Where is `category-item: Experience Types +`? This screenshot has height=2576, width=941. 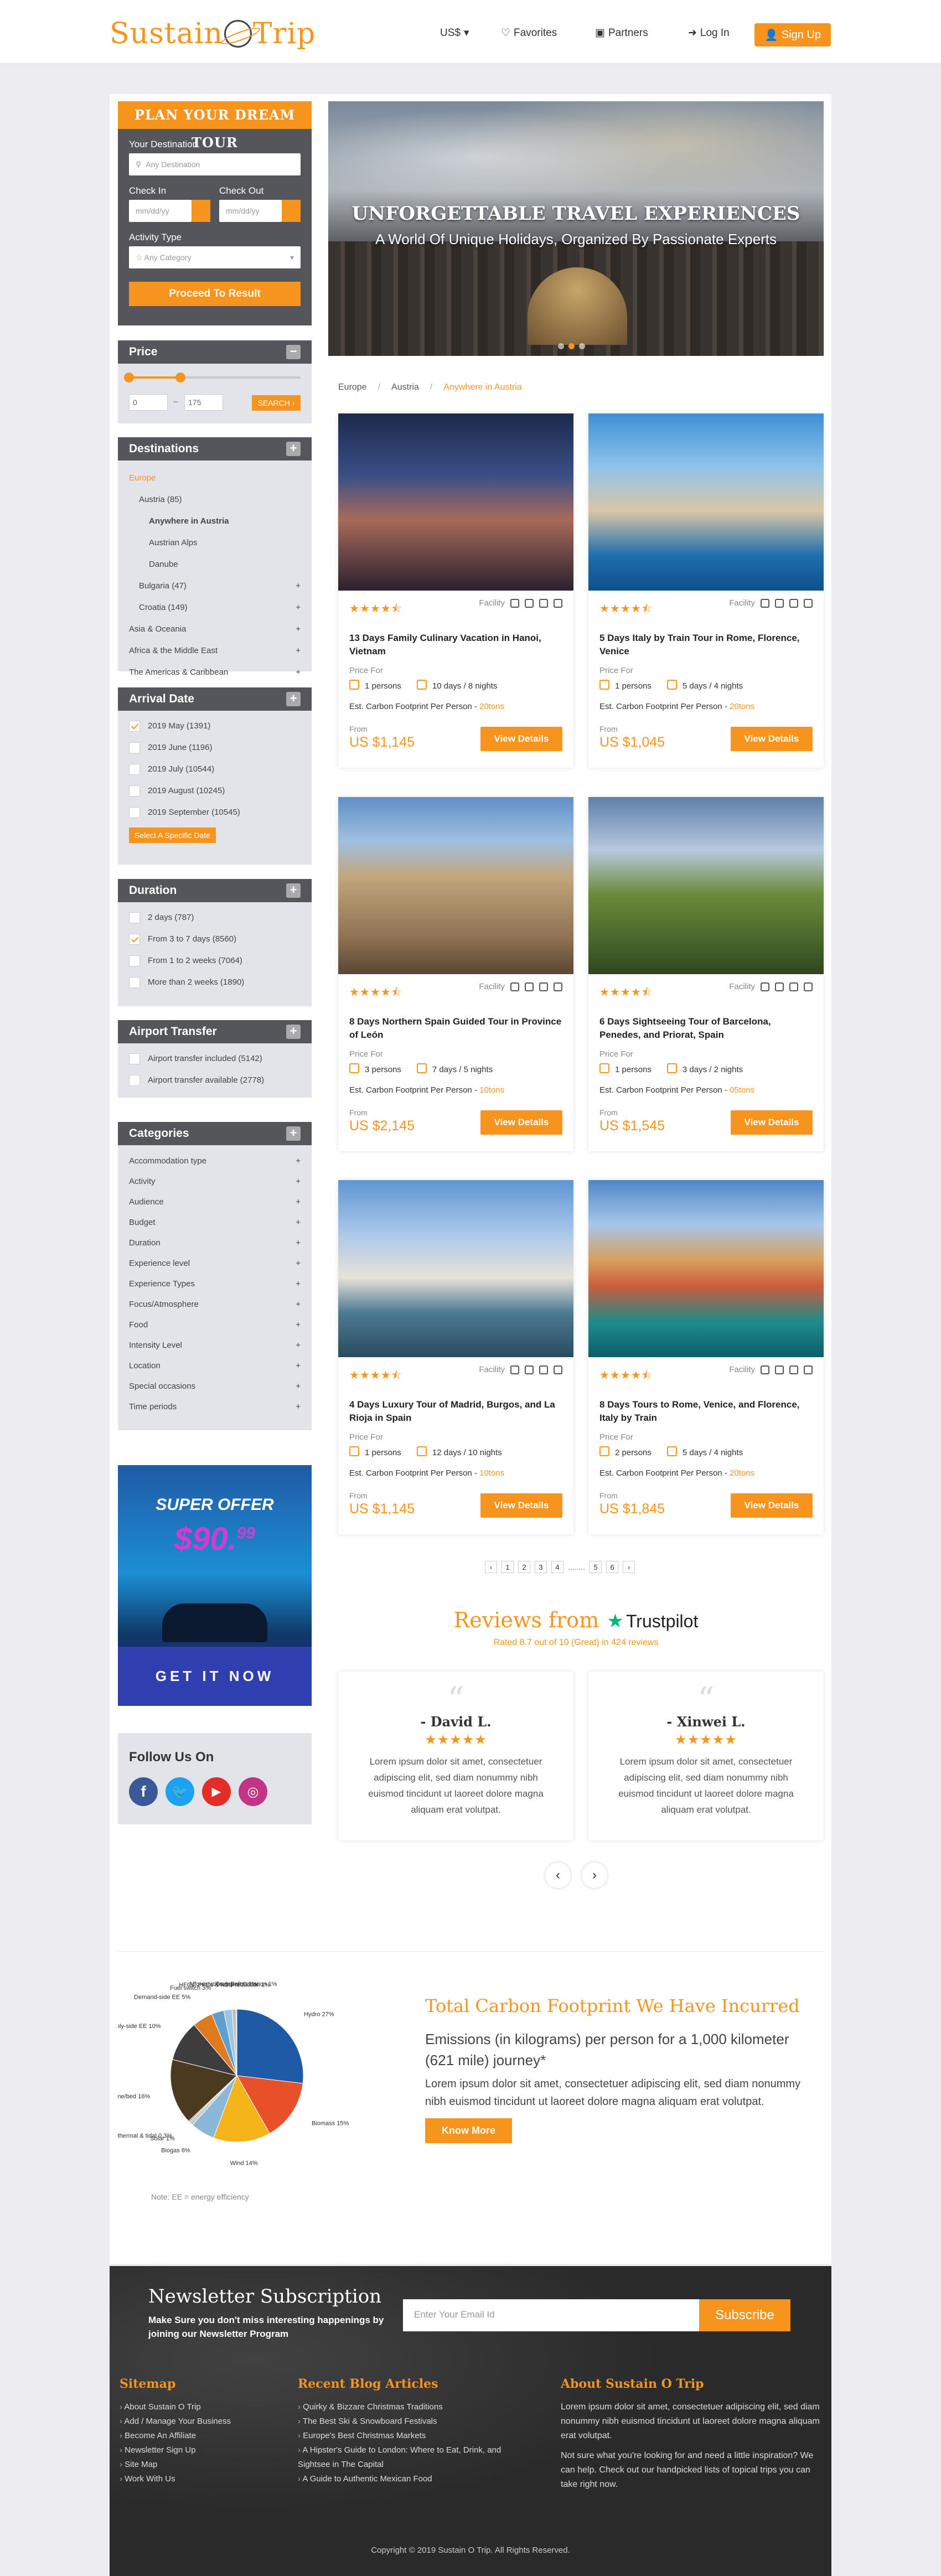 category-item: Experience Types + is located at coordinates (215, 1284).